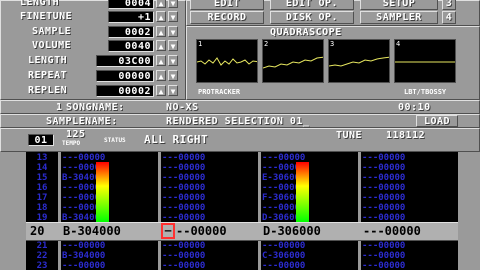 The height and width of the screenshot is (270, 480). What do you see at coordinates (399, 17) in the screenshot?
I see `sampler-button: SAMPLER` at bounding box center [399, 17].